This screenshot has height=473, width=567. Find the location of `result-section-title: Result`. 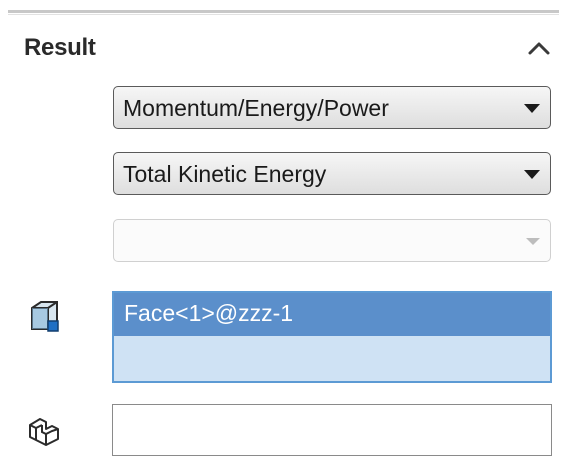

result-section-title: Result is located at coordinates (60, 47).